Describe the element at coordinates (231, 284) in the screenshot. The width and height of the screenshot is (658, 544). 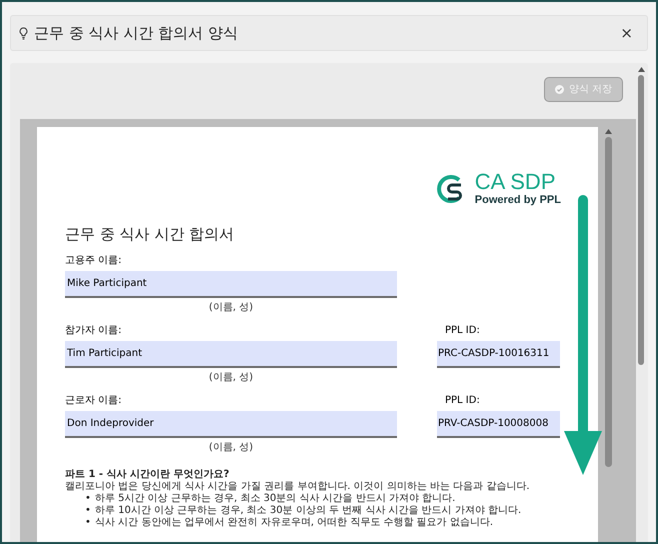
I see `input-field: Mike Participant` at that location.